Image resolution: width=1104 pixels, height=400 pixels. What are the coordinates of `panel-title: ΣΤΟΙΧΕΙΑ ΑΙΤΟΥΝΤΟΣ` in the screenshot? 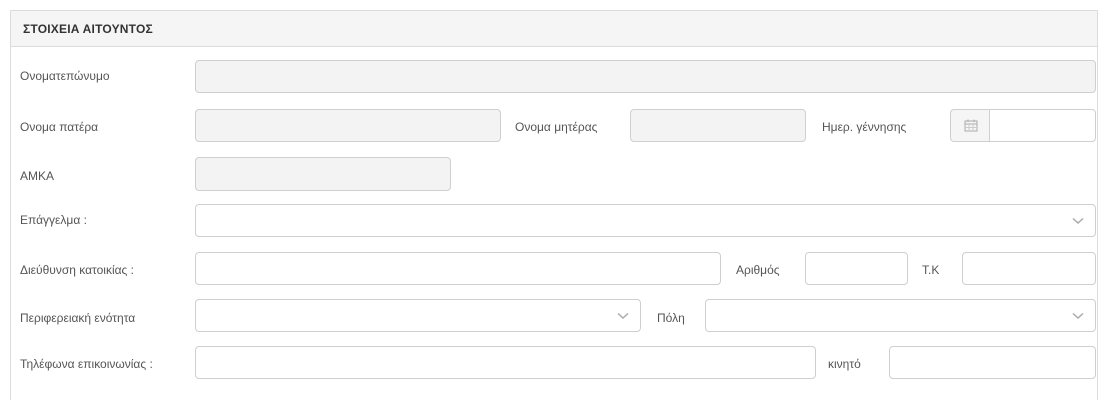 It's located at (88, 29).